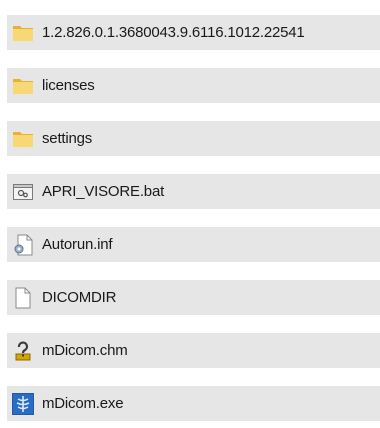 This screenshot has height=428, width=380. Describe the element at coordinates (193, 191) in the screenshot. I see `file-item-batch: APRI_VISORE.bat` at that location.